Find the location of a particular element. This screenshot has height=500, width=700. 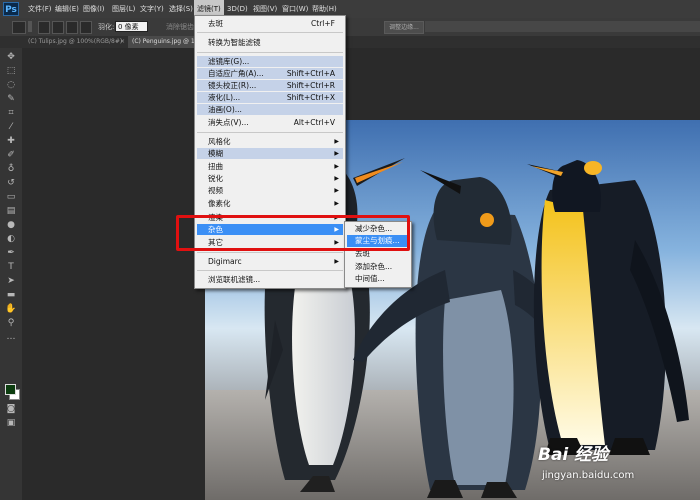

watermark-logo-text: Bai 经验 is located at coordinates (573, 455).